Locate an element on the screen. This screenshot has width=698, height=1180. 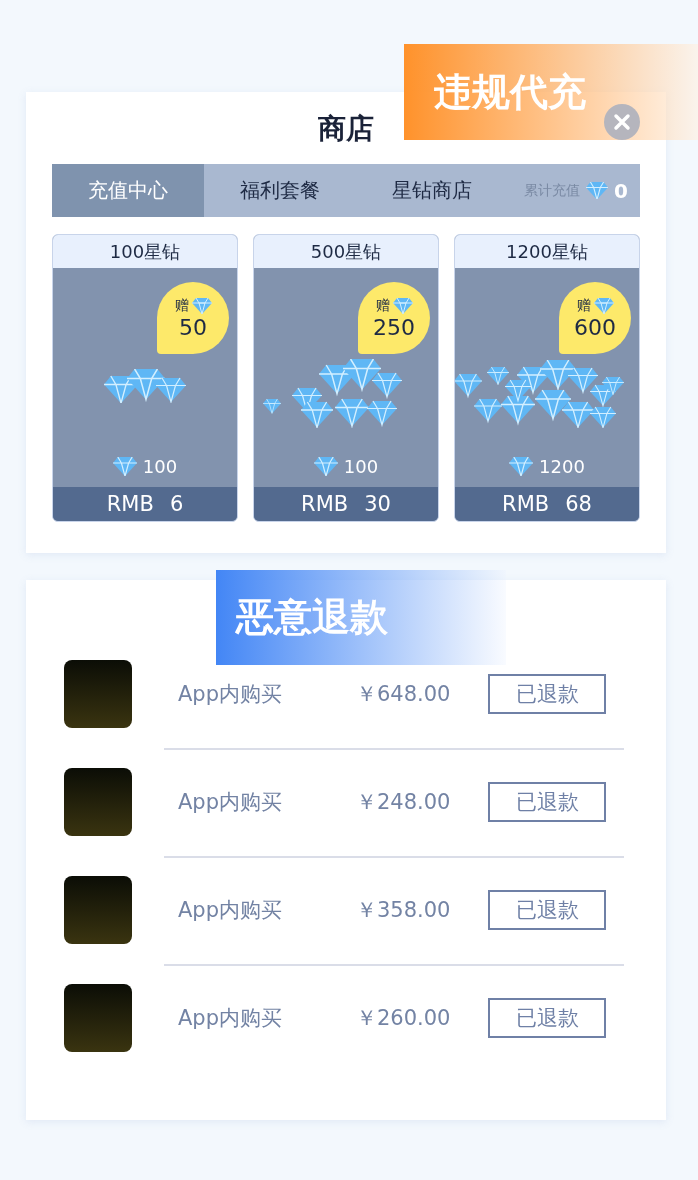
purchase-price: ￥648.00 is located at coordinates (404, 694).